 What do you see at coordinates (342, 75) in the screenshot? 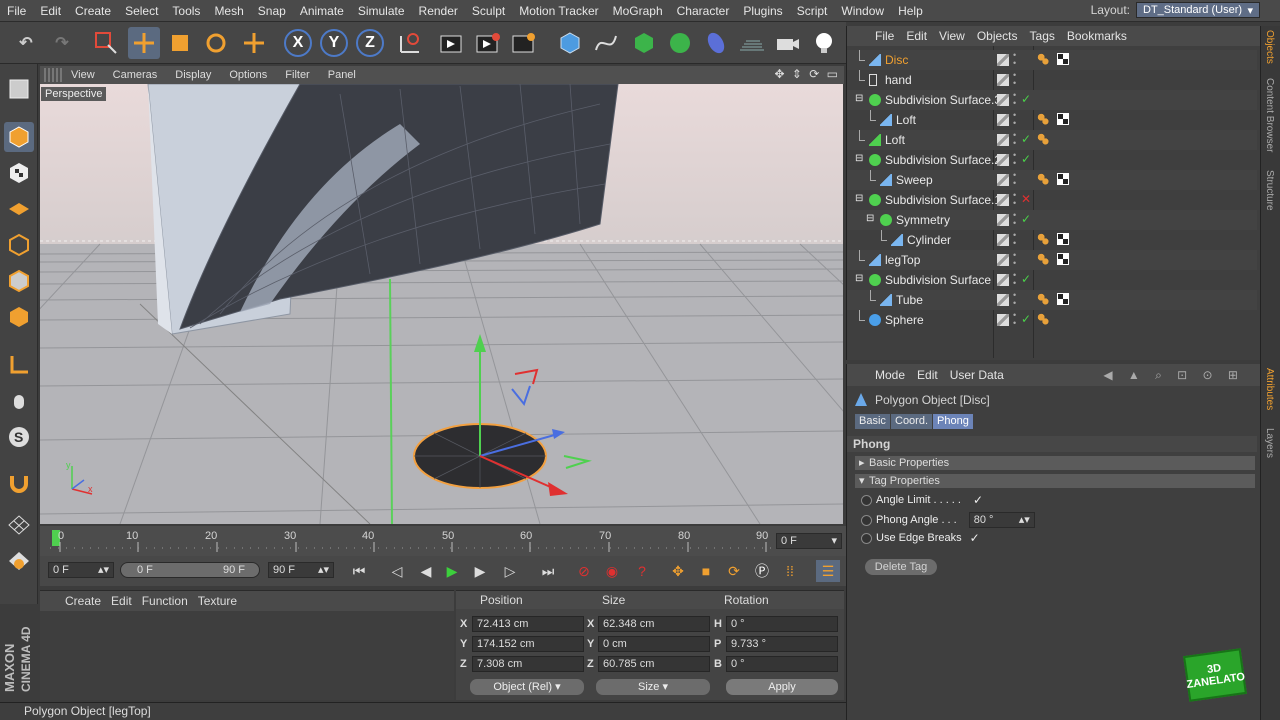
I see `viewport-menu-panel: Panel` at bounding box center [342, 75].